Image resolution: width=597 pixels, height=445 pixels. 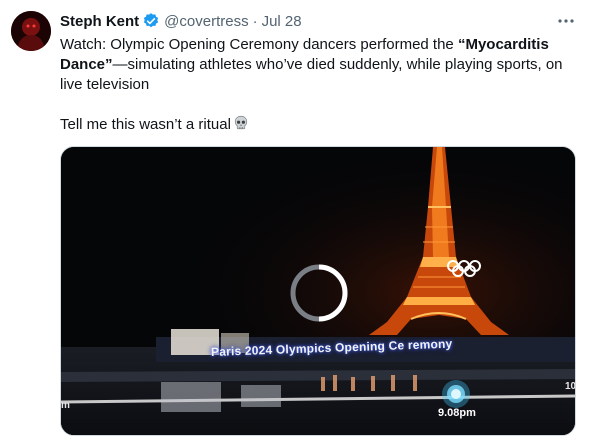 What do you see at coordinates (570, 386) in the screenshot?
I see `scrubber-edge-right-label: 10` at bounding box center [570, 386].